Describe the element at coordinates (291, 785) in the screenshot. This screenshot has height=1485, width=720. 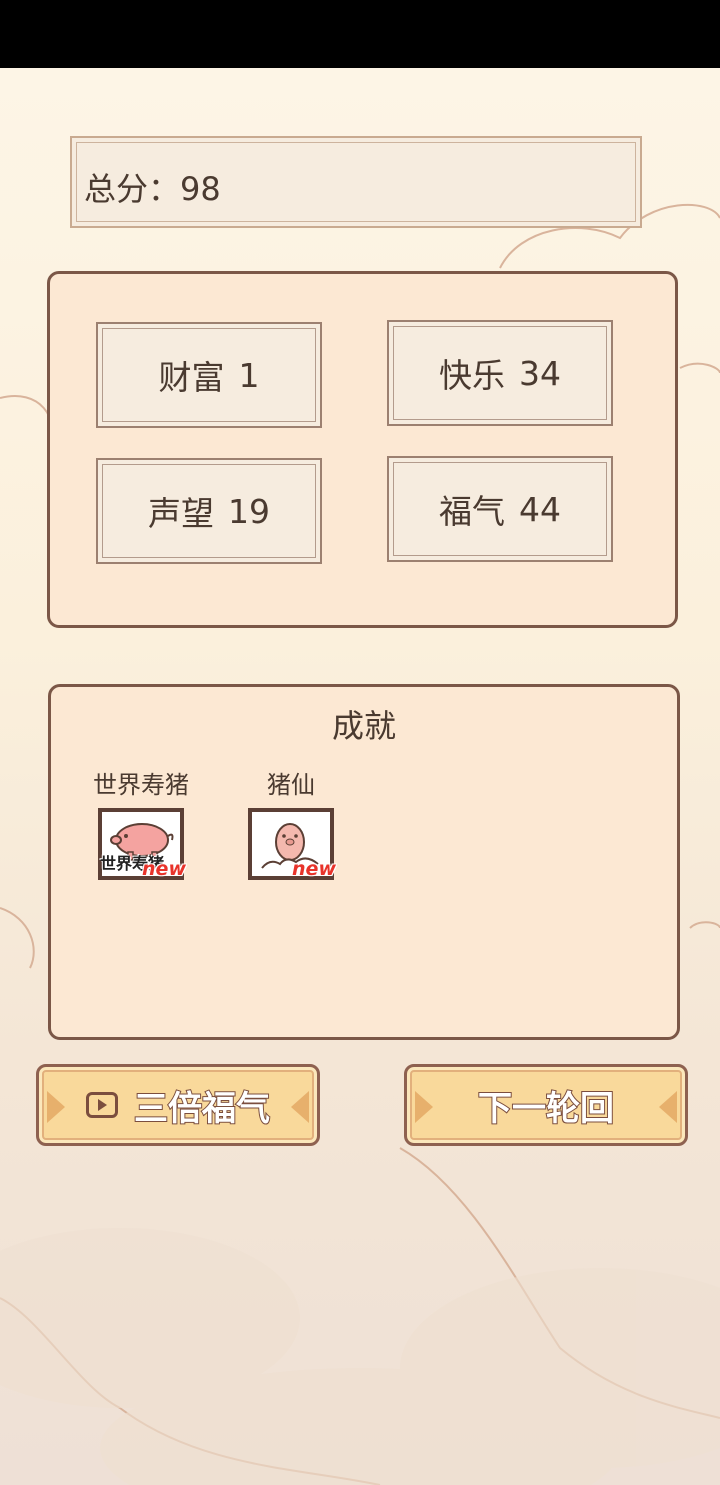
I see `achievement-name: 猪仙` at that location.